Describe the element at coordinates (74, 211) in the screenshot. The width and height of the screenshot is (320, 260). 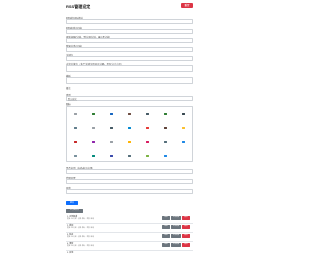
I see `subscription-list-button: 已订阅列表` at that location.